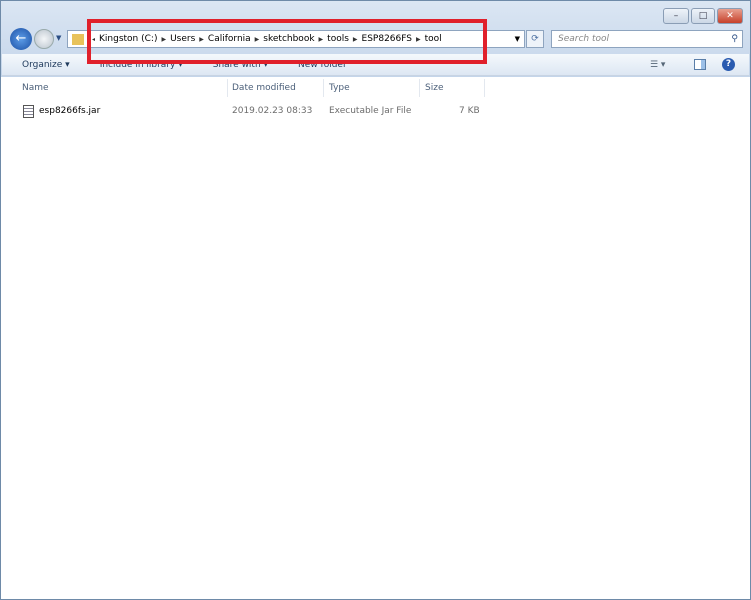  I want to click on address-dropdown-icon: ▼, so click(517, 39).